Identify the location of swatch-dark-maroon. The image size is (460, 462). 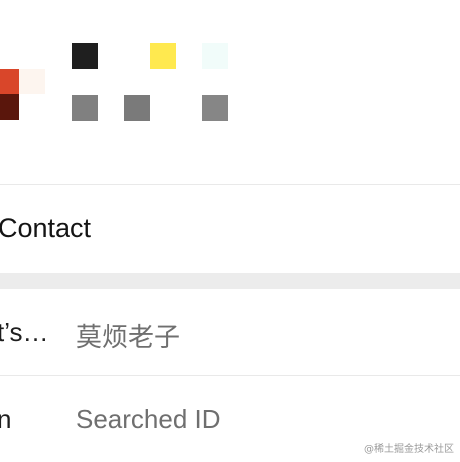
(9, 107).